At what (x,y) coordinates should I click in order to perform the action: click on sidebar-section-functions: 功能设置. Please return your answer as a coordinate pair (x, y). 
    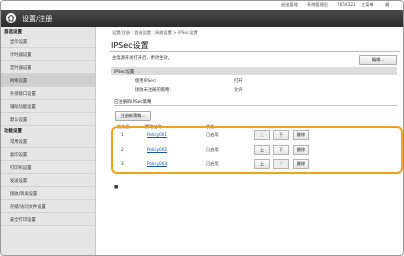
    Looking at the image, I should click on (13, 131).